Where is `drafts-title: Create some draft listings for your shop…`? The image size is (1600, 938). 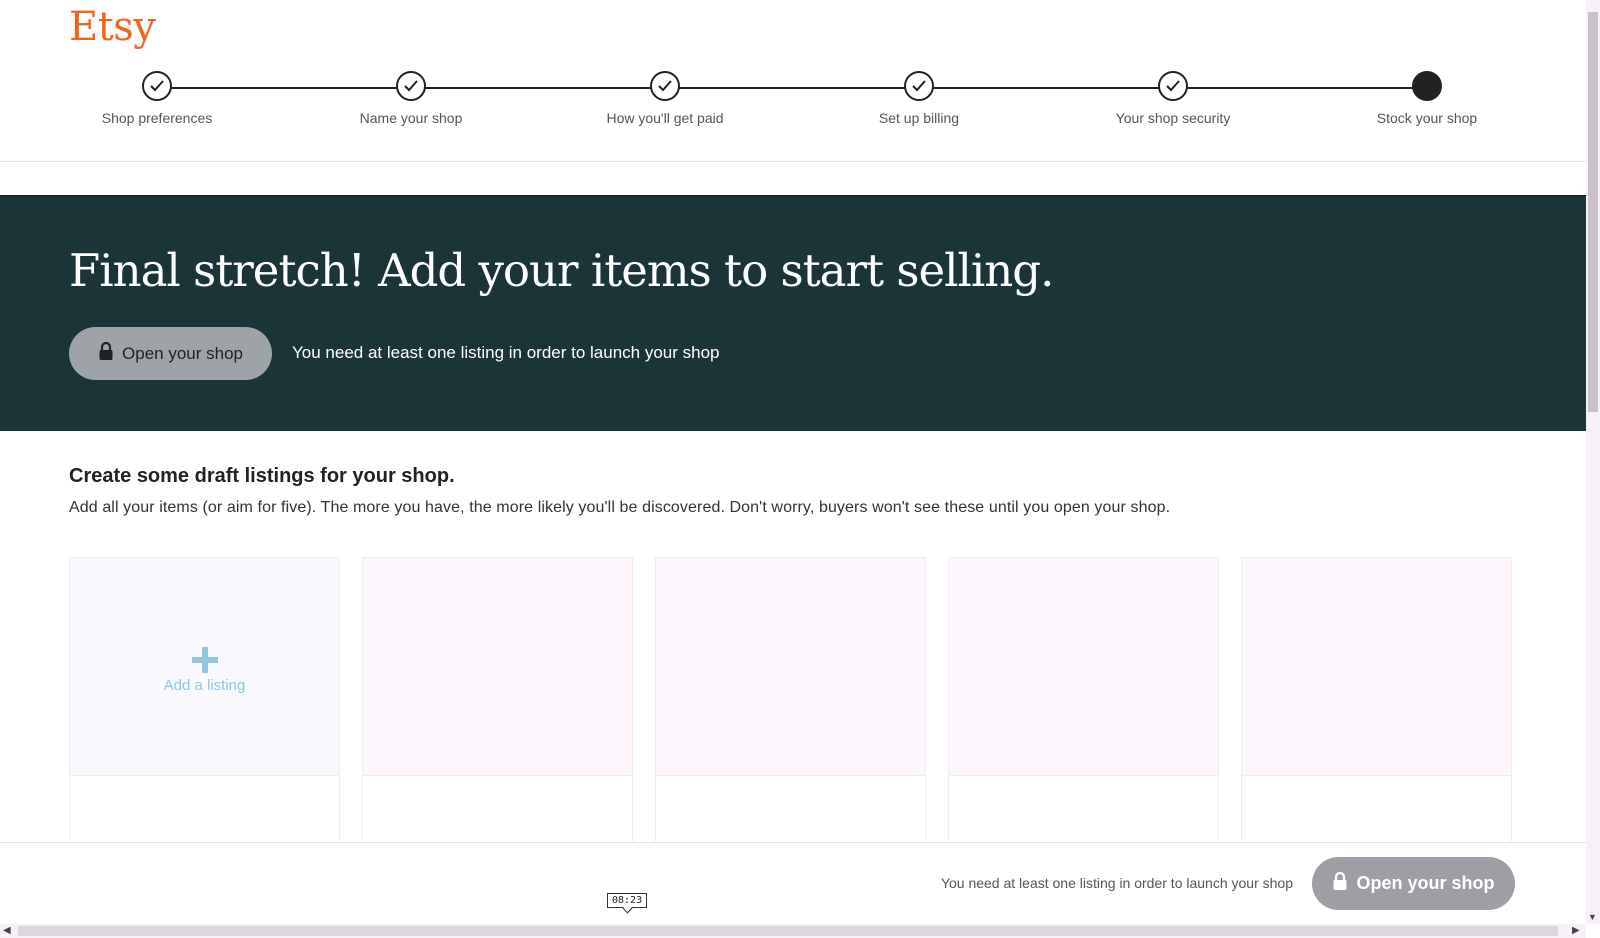
drafts-title: Create some draft listings for your shop… is located at coordinates (262, 476).